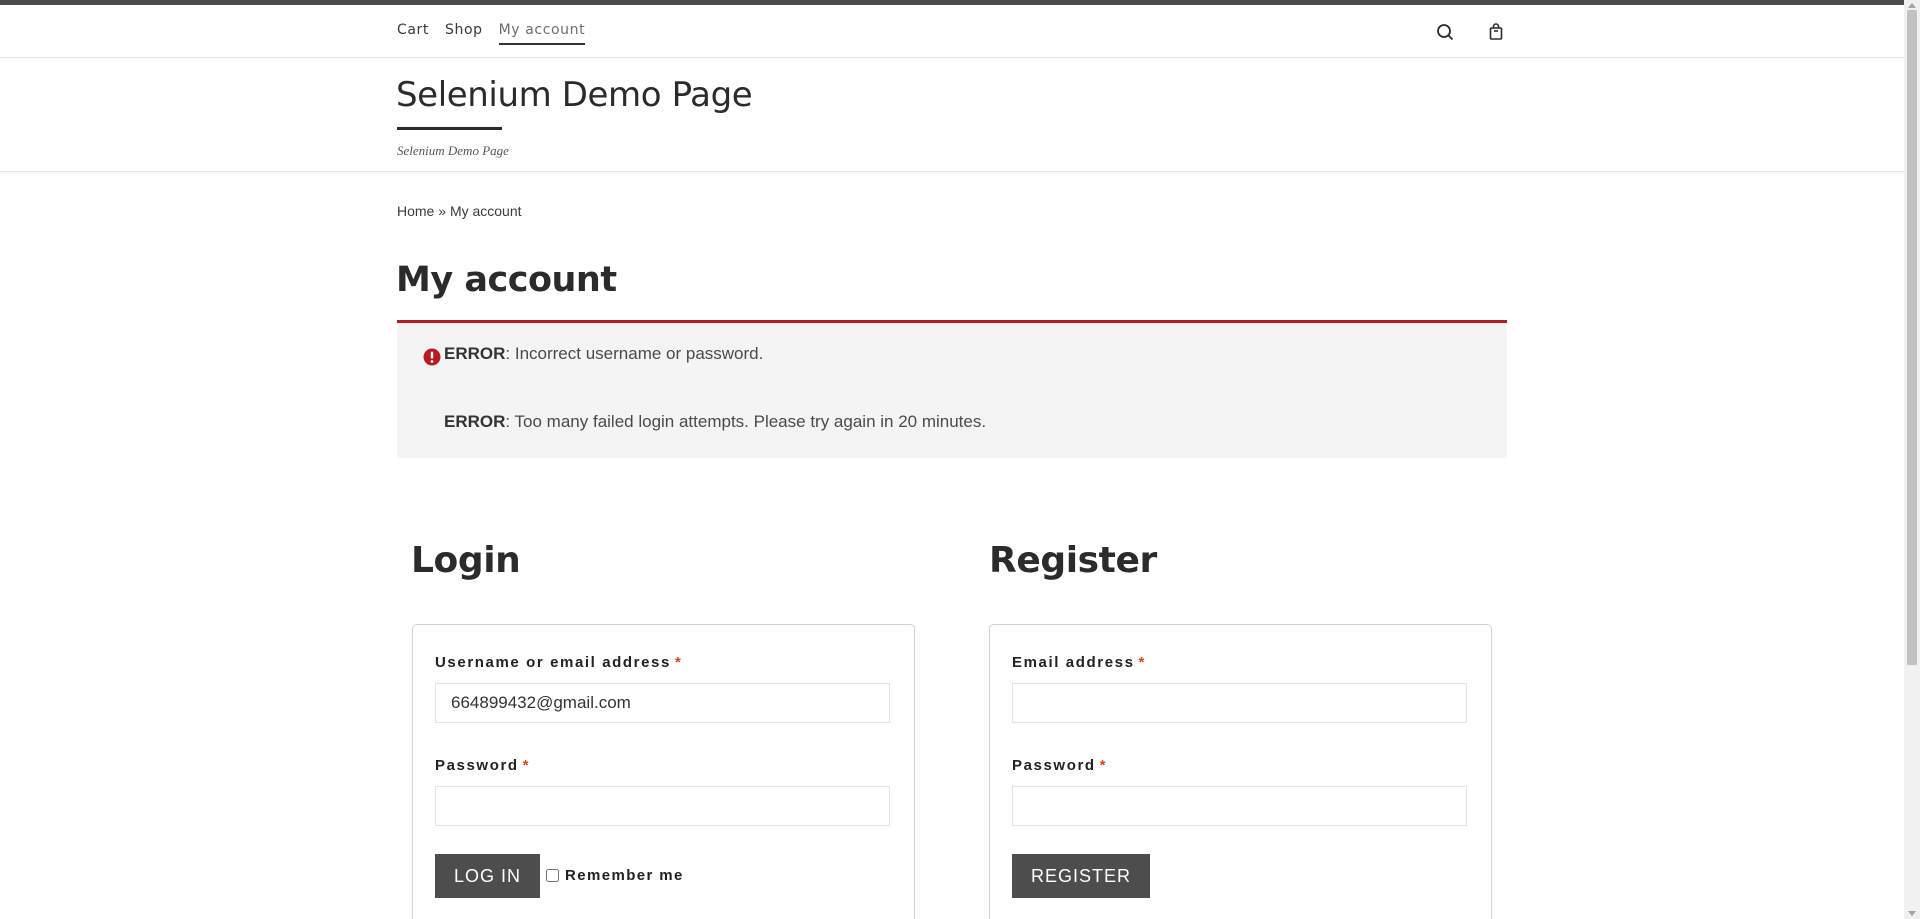  Describe the element at coordinates (1912, 337) in the screenshot. I see `scroll-thumb` at that location.